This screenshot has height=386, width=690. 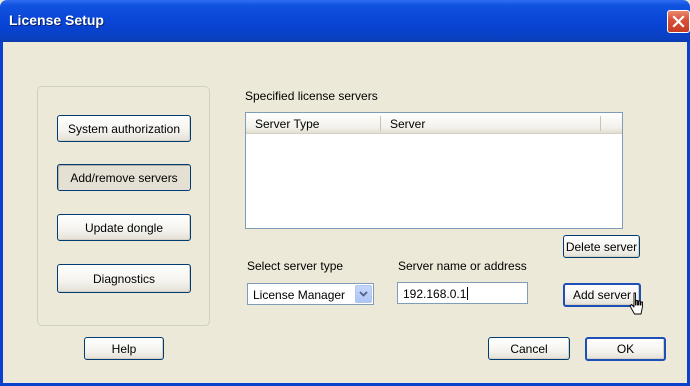 What do you see at coordinates (287, 123) in the screenshot?
I see `column-header-label: Server Type` at bounding box center [287, 123].